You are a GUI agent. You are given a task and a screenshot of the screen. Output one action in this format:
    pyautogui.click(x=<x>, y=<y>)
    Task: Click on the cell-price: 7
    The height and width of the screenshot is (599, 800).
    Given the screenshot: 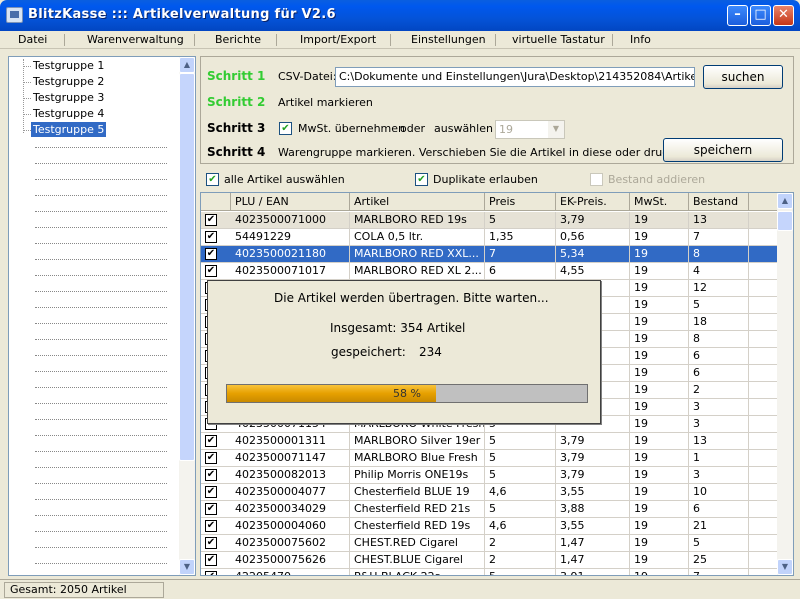 What is the action you would take?
    pyautogui.click(x=520, y=254)
    